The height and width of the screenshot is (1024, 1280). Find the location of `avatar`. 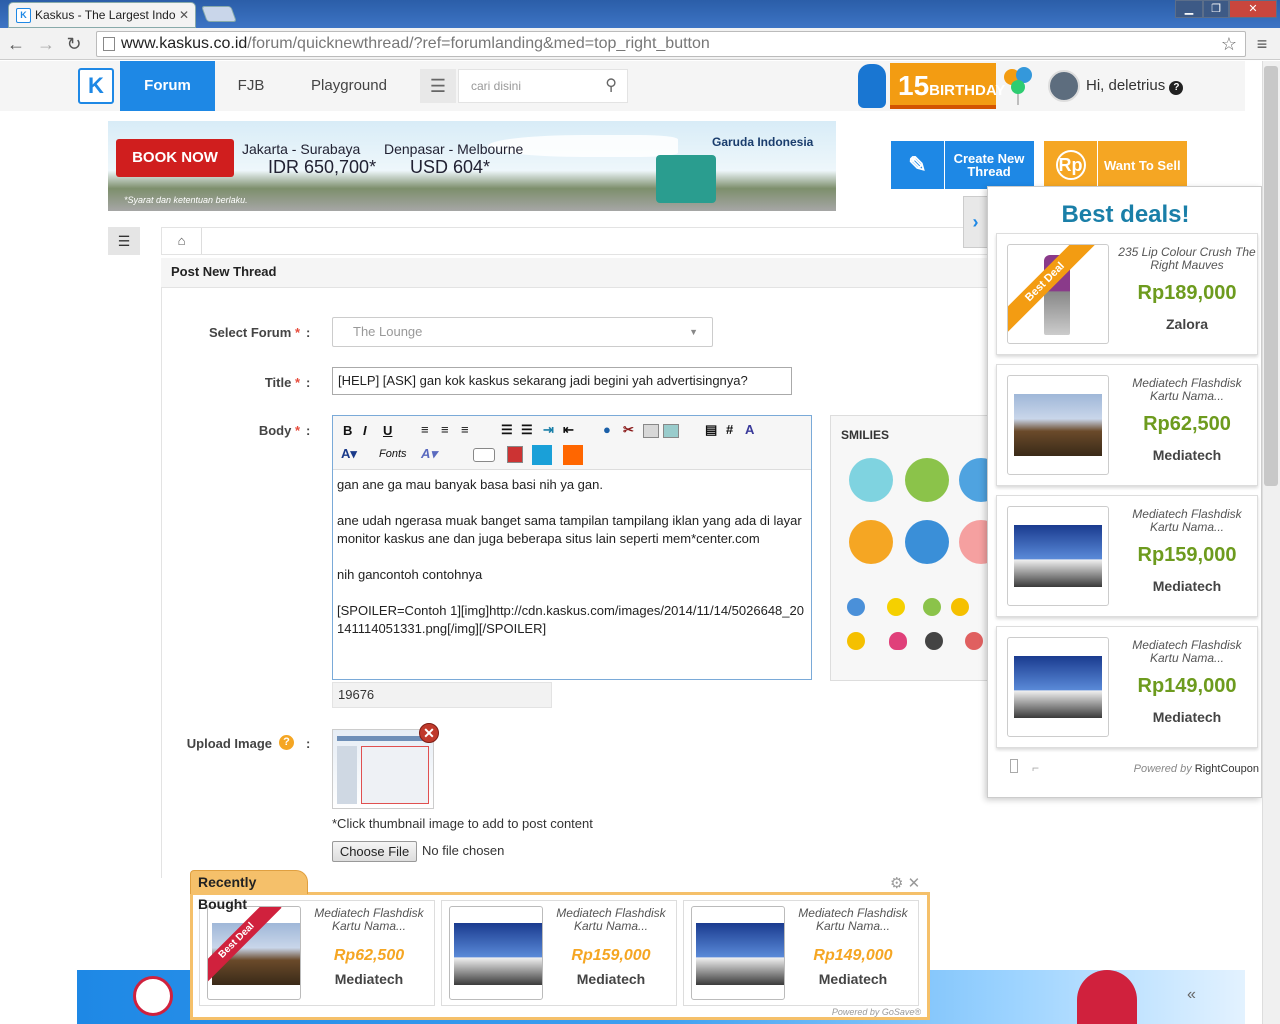

avatar is located at coordinates (1064, 86).